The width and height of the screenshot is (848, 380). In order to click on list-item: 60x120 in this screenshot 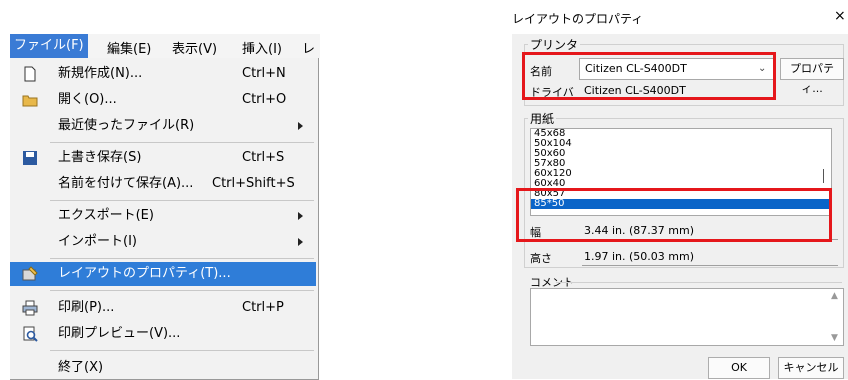, I will do `click(681, 174)`.